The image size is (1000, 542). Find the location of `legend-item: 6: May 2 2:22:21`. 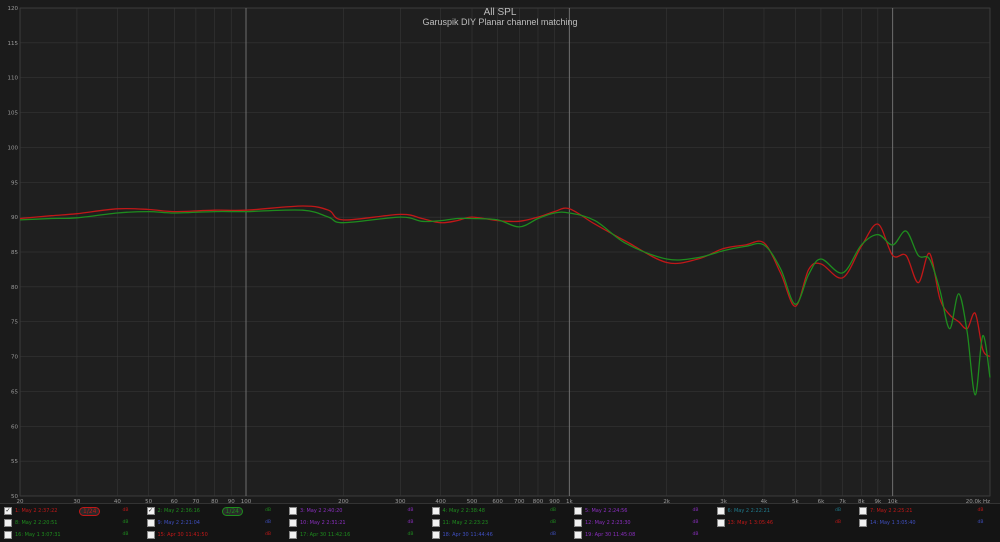

legend-item: 6: May 2 2:22:21 is located at coordinates (743, 511).